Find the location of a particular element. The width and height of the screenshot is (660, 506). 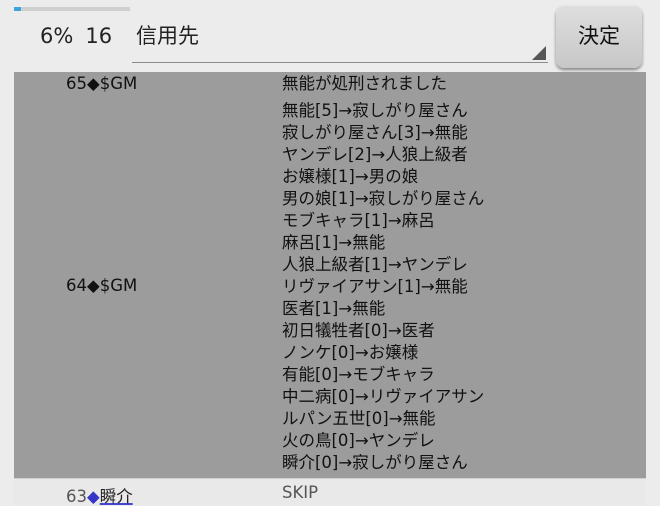

log-speaker: 64◆$GM is located at coordinates (171, 285).